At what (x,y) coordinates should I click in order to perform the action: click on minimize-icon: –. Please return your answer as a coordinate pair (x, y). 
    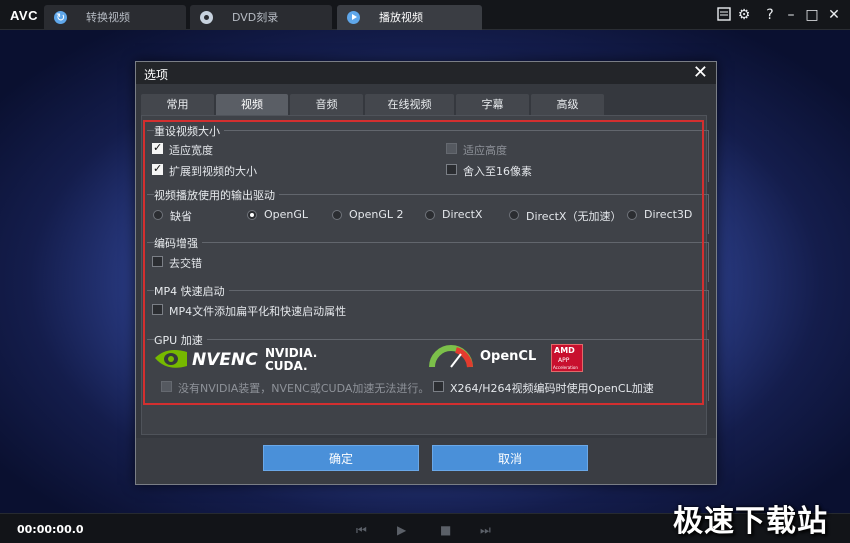
    Looking at the image, I should click on (791, 15).